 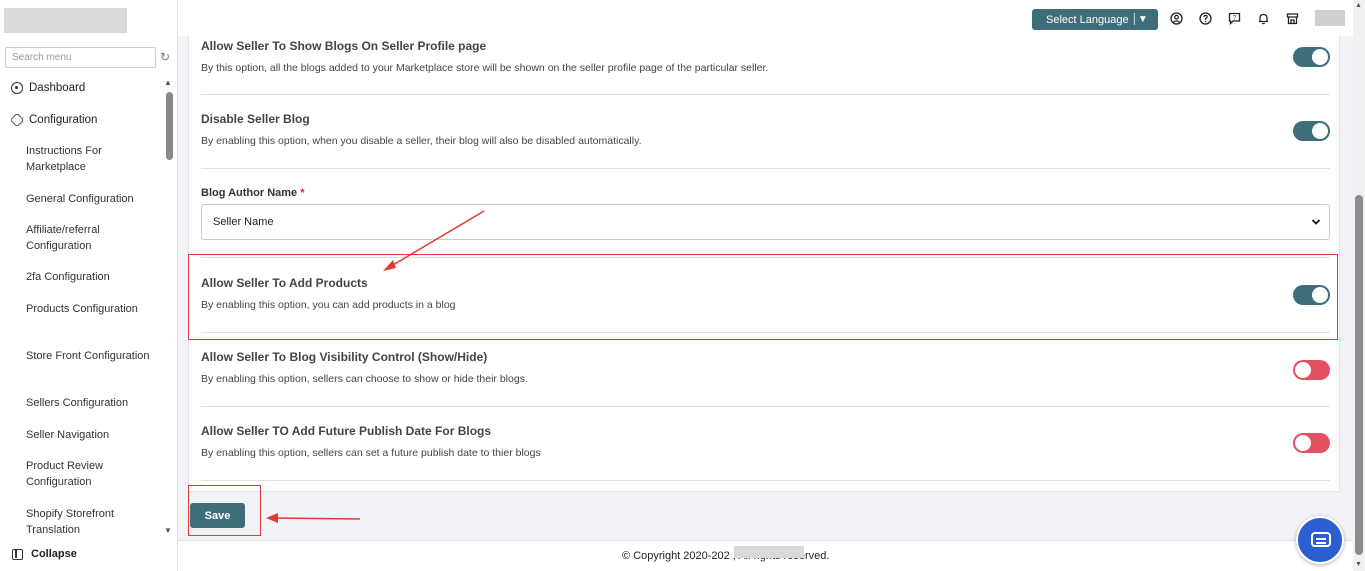 What do you see at coordinates (217, 515) in the screenshot?
I see `save-button: Save` at bounding box center [217, 515].